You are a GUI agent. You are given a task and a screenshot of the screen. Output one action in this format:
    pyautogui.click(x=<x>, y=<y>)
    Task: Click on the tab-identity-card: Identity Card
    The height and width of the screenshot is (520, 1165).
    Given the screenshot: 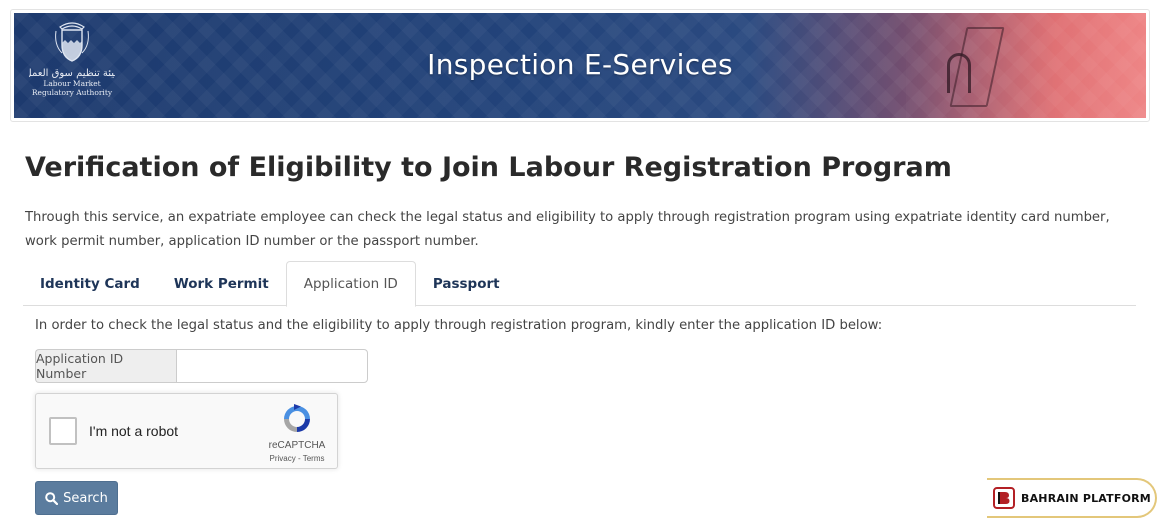 What is the action you would take?
    pyautogui.click(x=90, y=283)
    